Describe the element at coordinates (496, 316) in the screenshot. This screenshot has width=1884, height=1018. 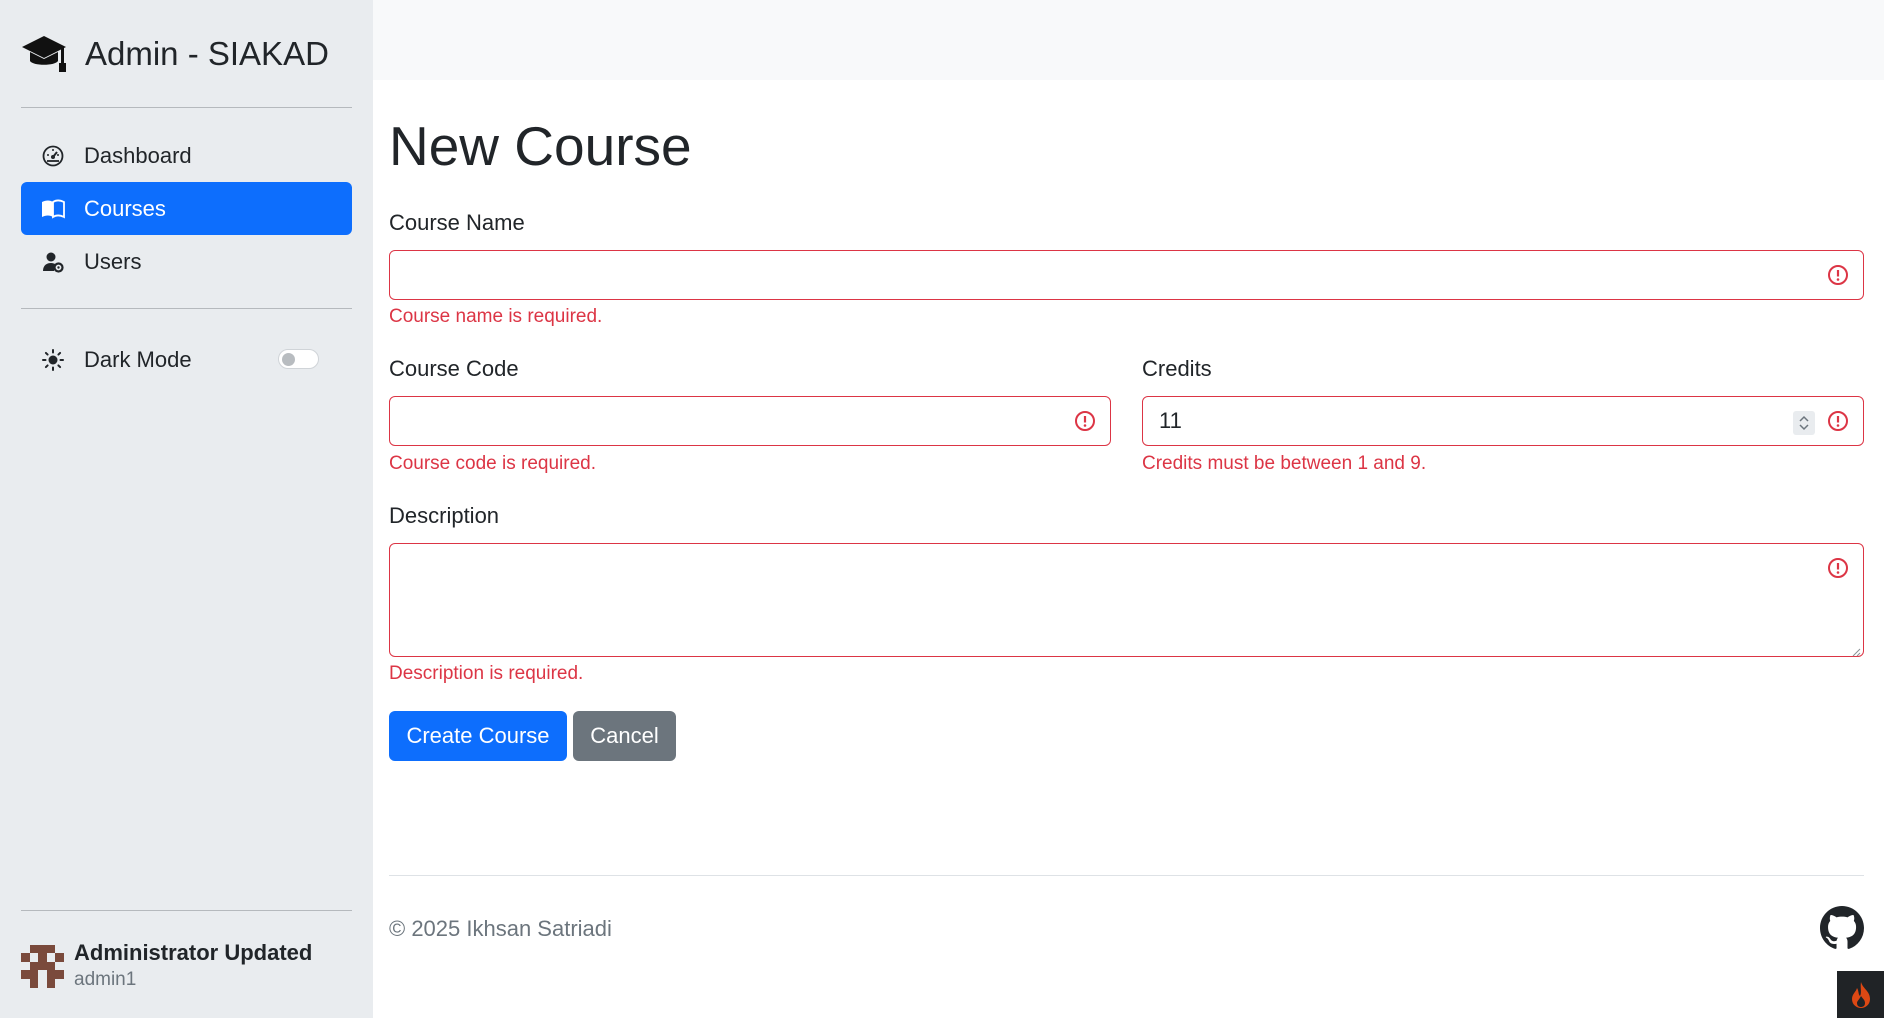
I see `course-name-error: Course name is required.` at that location.